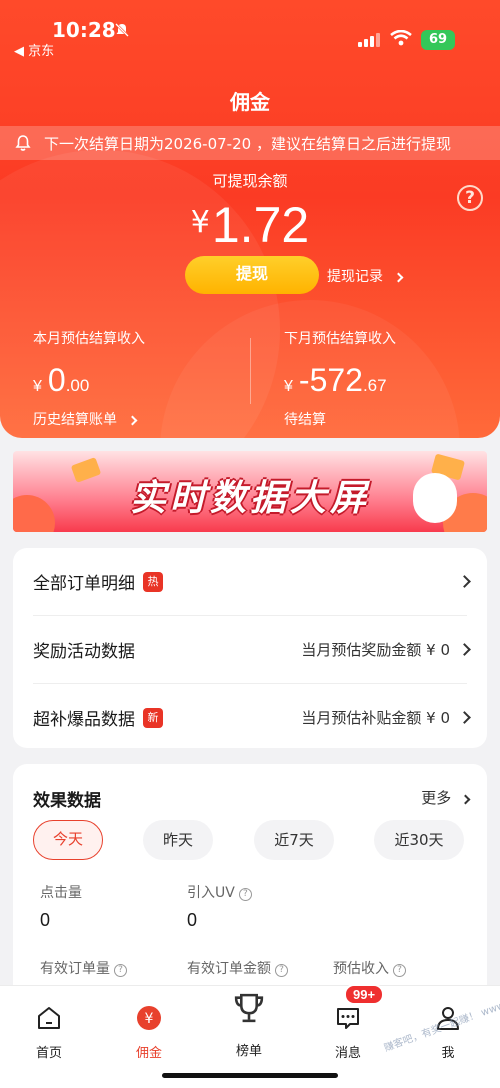 Image resolution: width=500 pixels, height=1088 pixels. I want to click on next-month-estimate: 下月预估结算收入 ¥ -572.67 待结算, so click(340, 378).